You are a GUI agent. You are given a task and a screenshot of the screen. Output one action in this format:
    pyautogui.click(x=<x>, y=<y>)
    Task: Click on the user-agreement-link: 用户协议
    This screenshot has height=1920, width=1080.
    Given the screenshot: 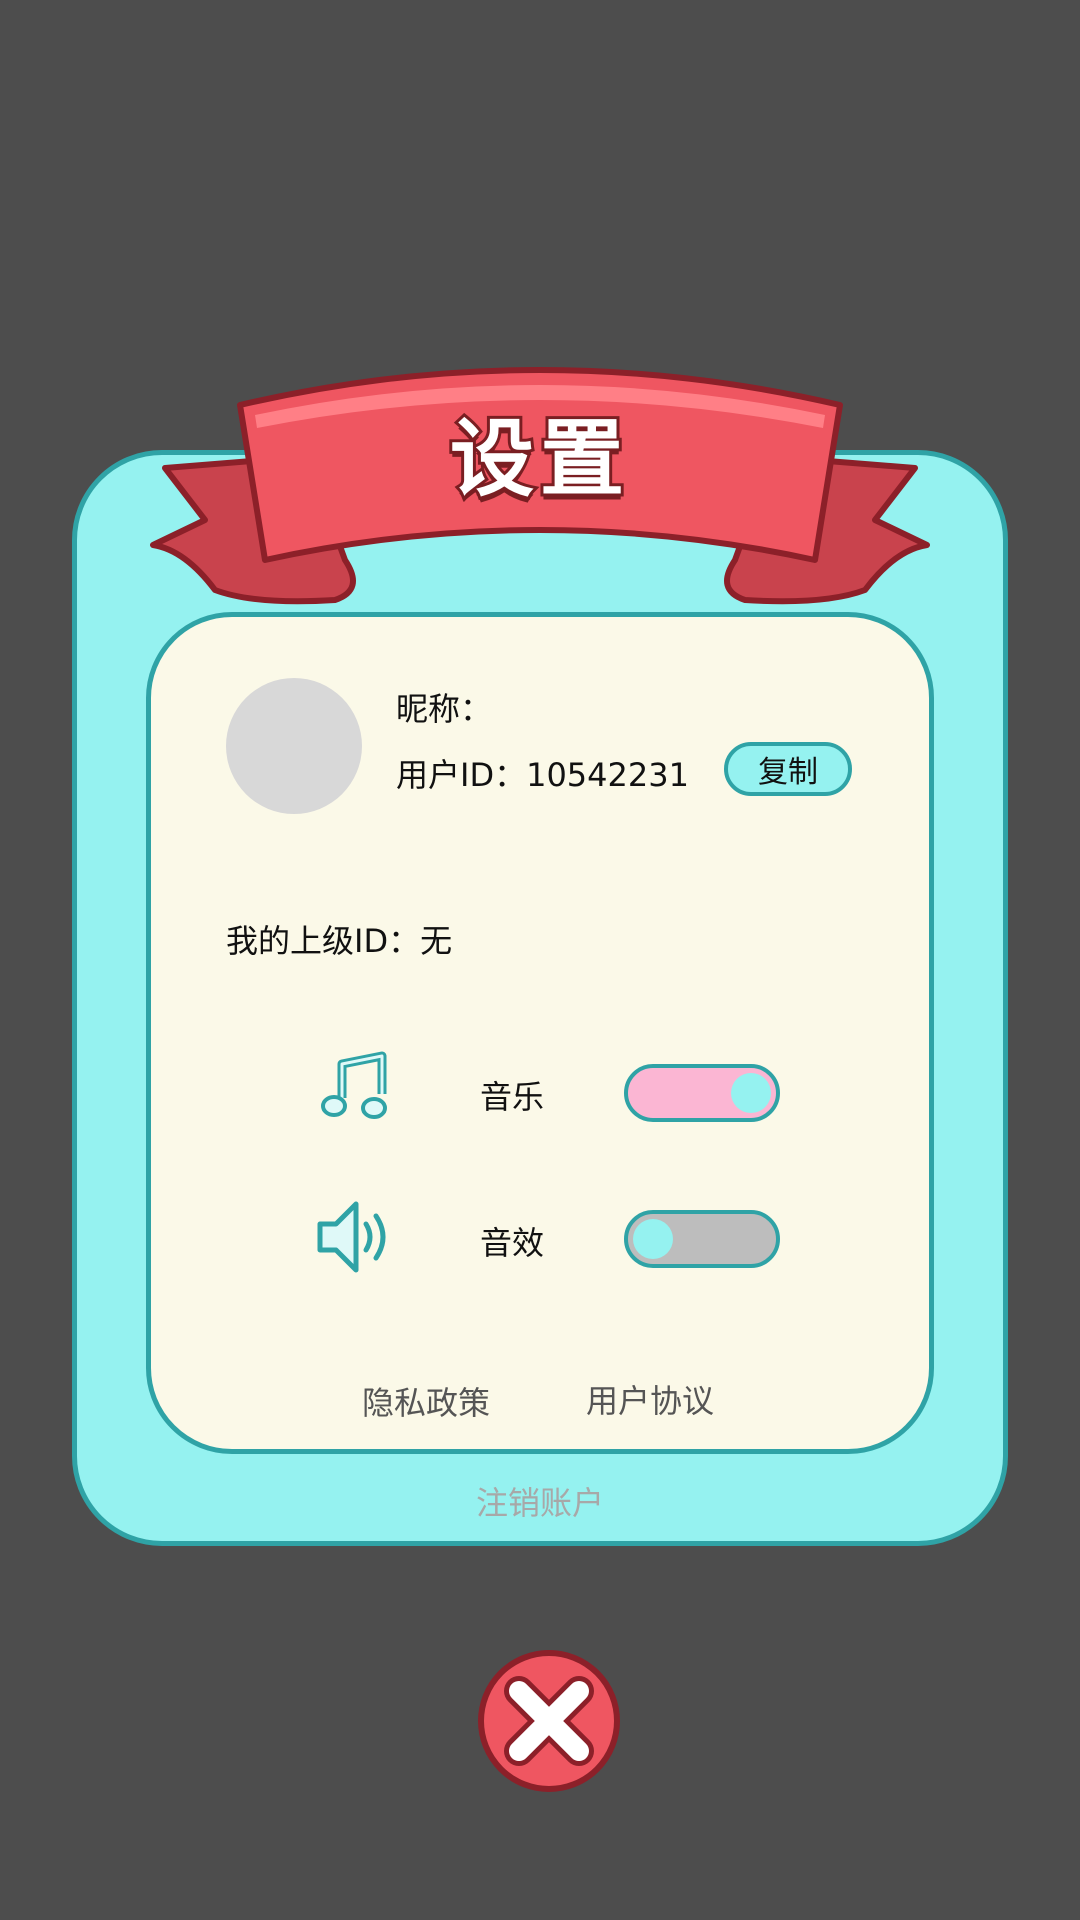 What is the action you would take?
    pyautogui.click(x=650, y=1399)
    